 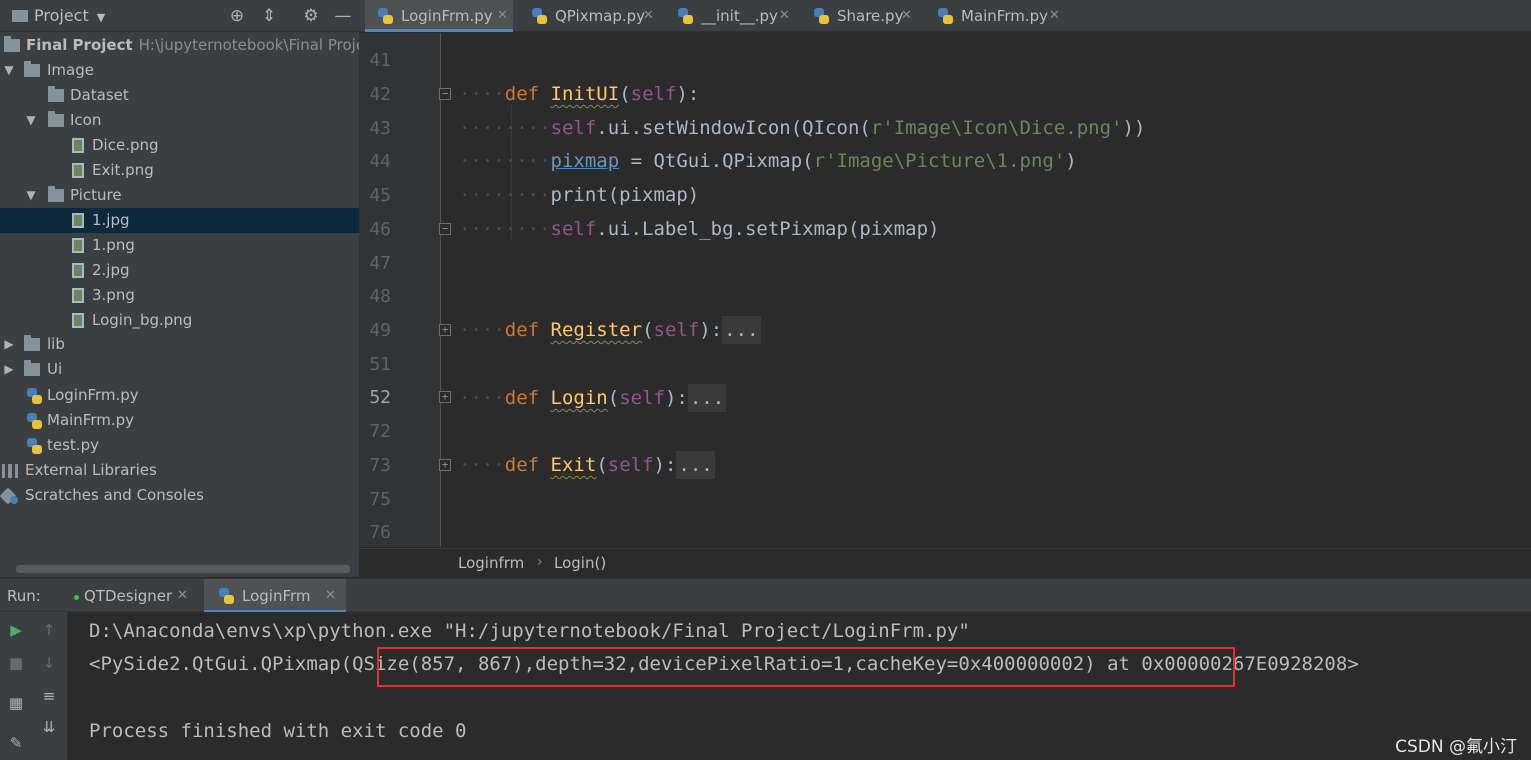 I want to click on breadcrumb-item: Login(), so click(x=580, y=563).